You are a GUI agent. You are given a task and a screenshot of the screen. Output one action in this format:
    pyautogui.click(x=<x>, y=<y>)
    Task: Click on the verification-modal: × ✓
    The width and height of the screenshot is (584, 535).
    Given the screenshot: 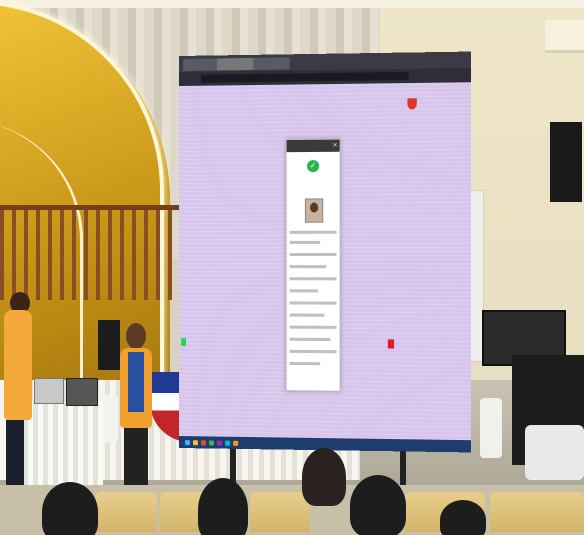 What is the action you would take?
    pyautogui.click(x=313, y=265)
    